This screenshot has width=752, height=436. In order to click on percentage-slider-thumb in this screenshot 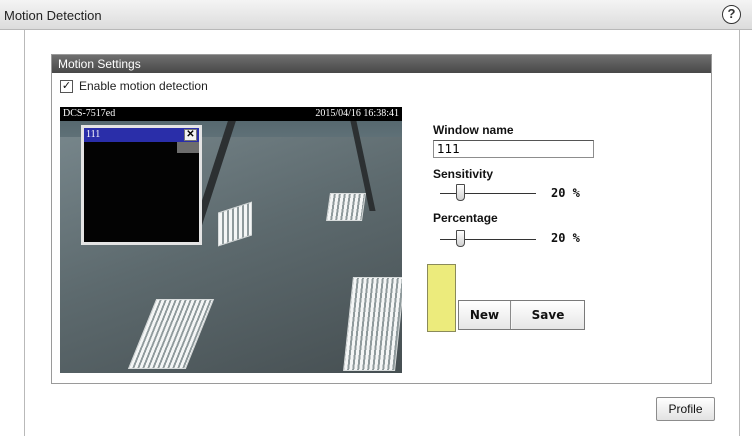, I will do `click(460, 238)`.